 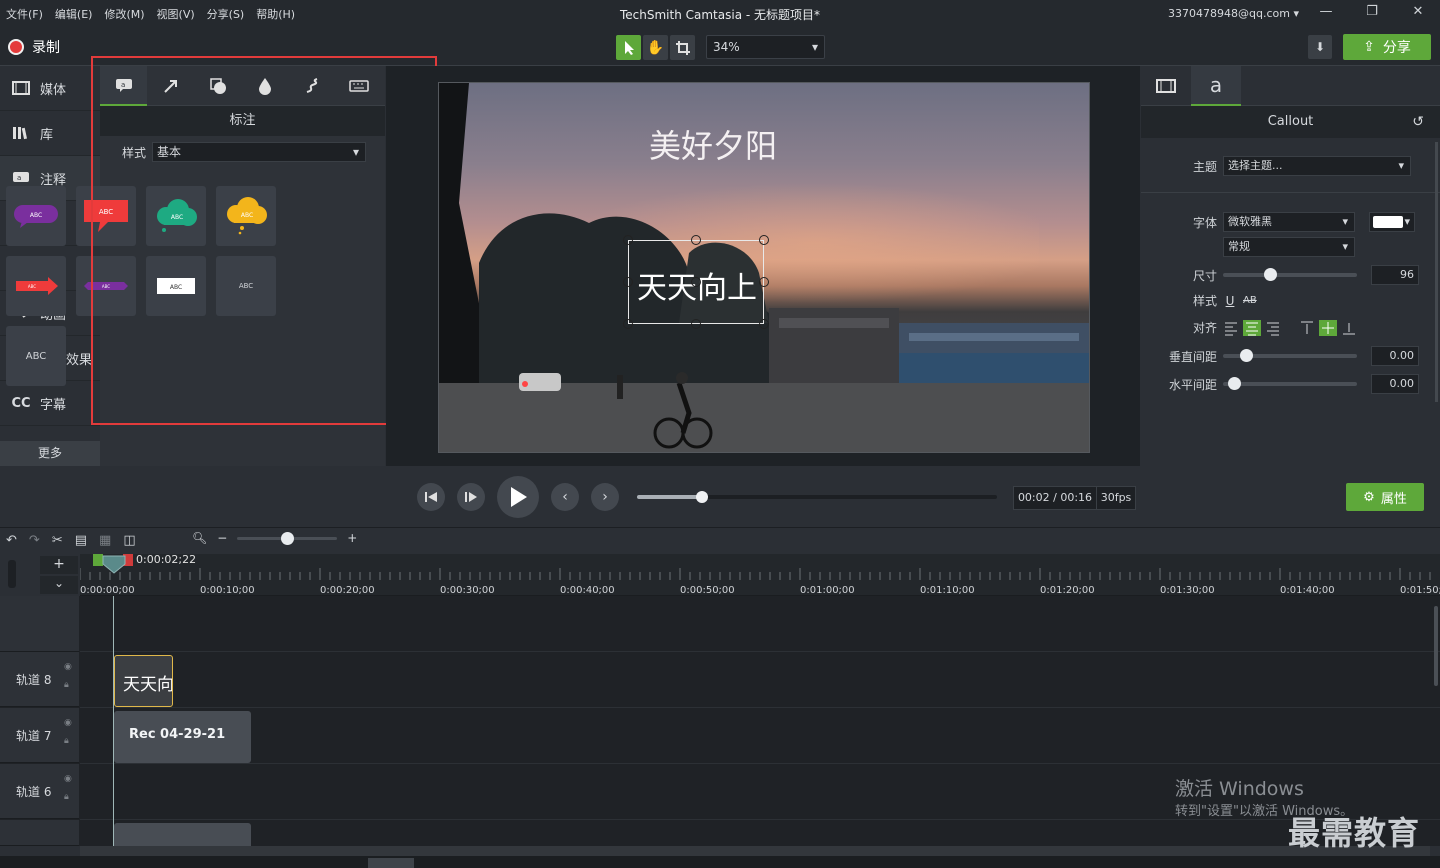 What do you see at coordinates (682, 47) in the screenshot?
I see `crop-tool-button` at bounding box center [682, 47].